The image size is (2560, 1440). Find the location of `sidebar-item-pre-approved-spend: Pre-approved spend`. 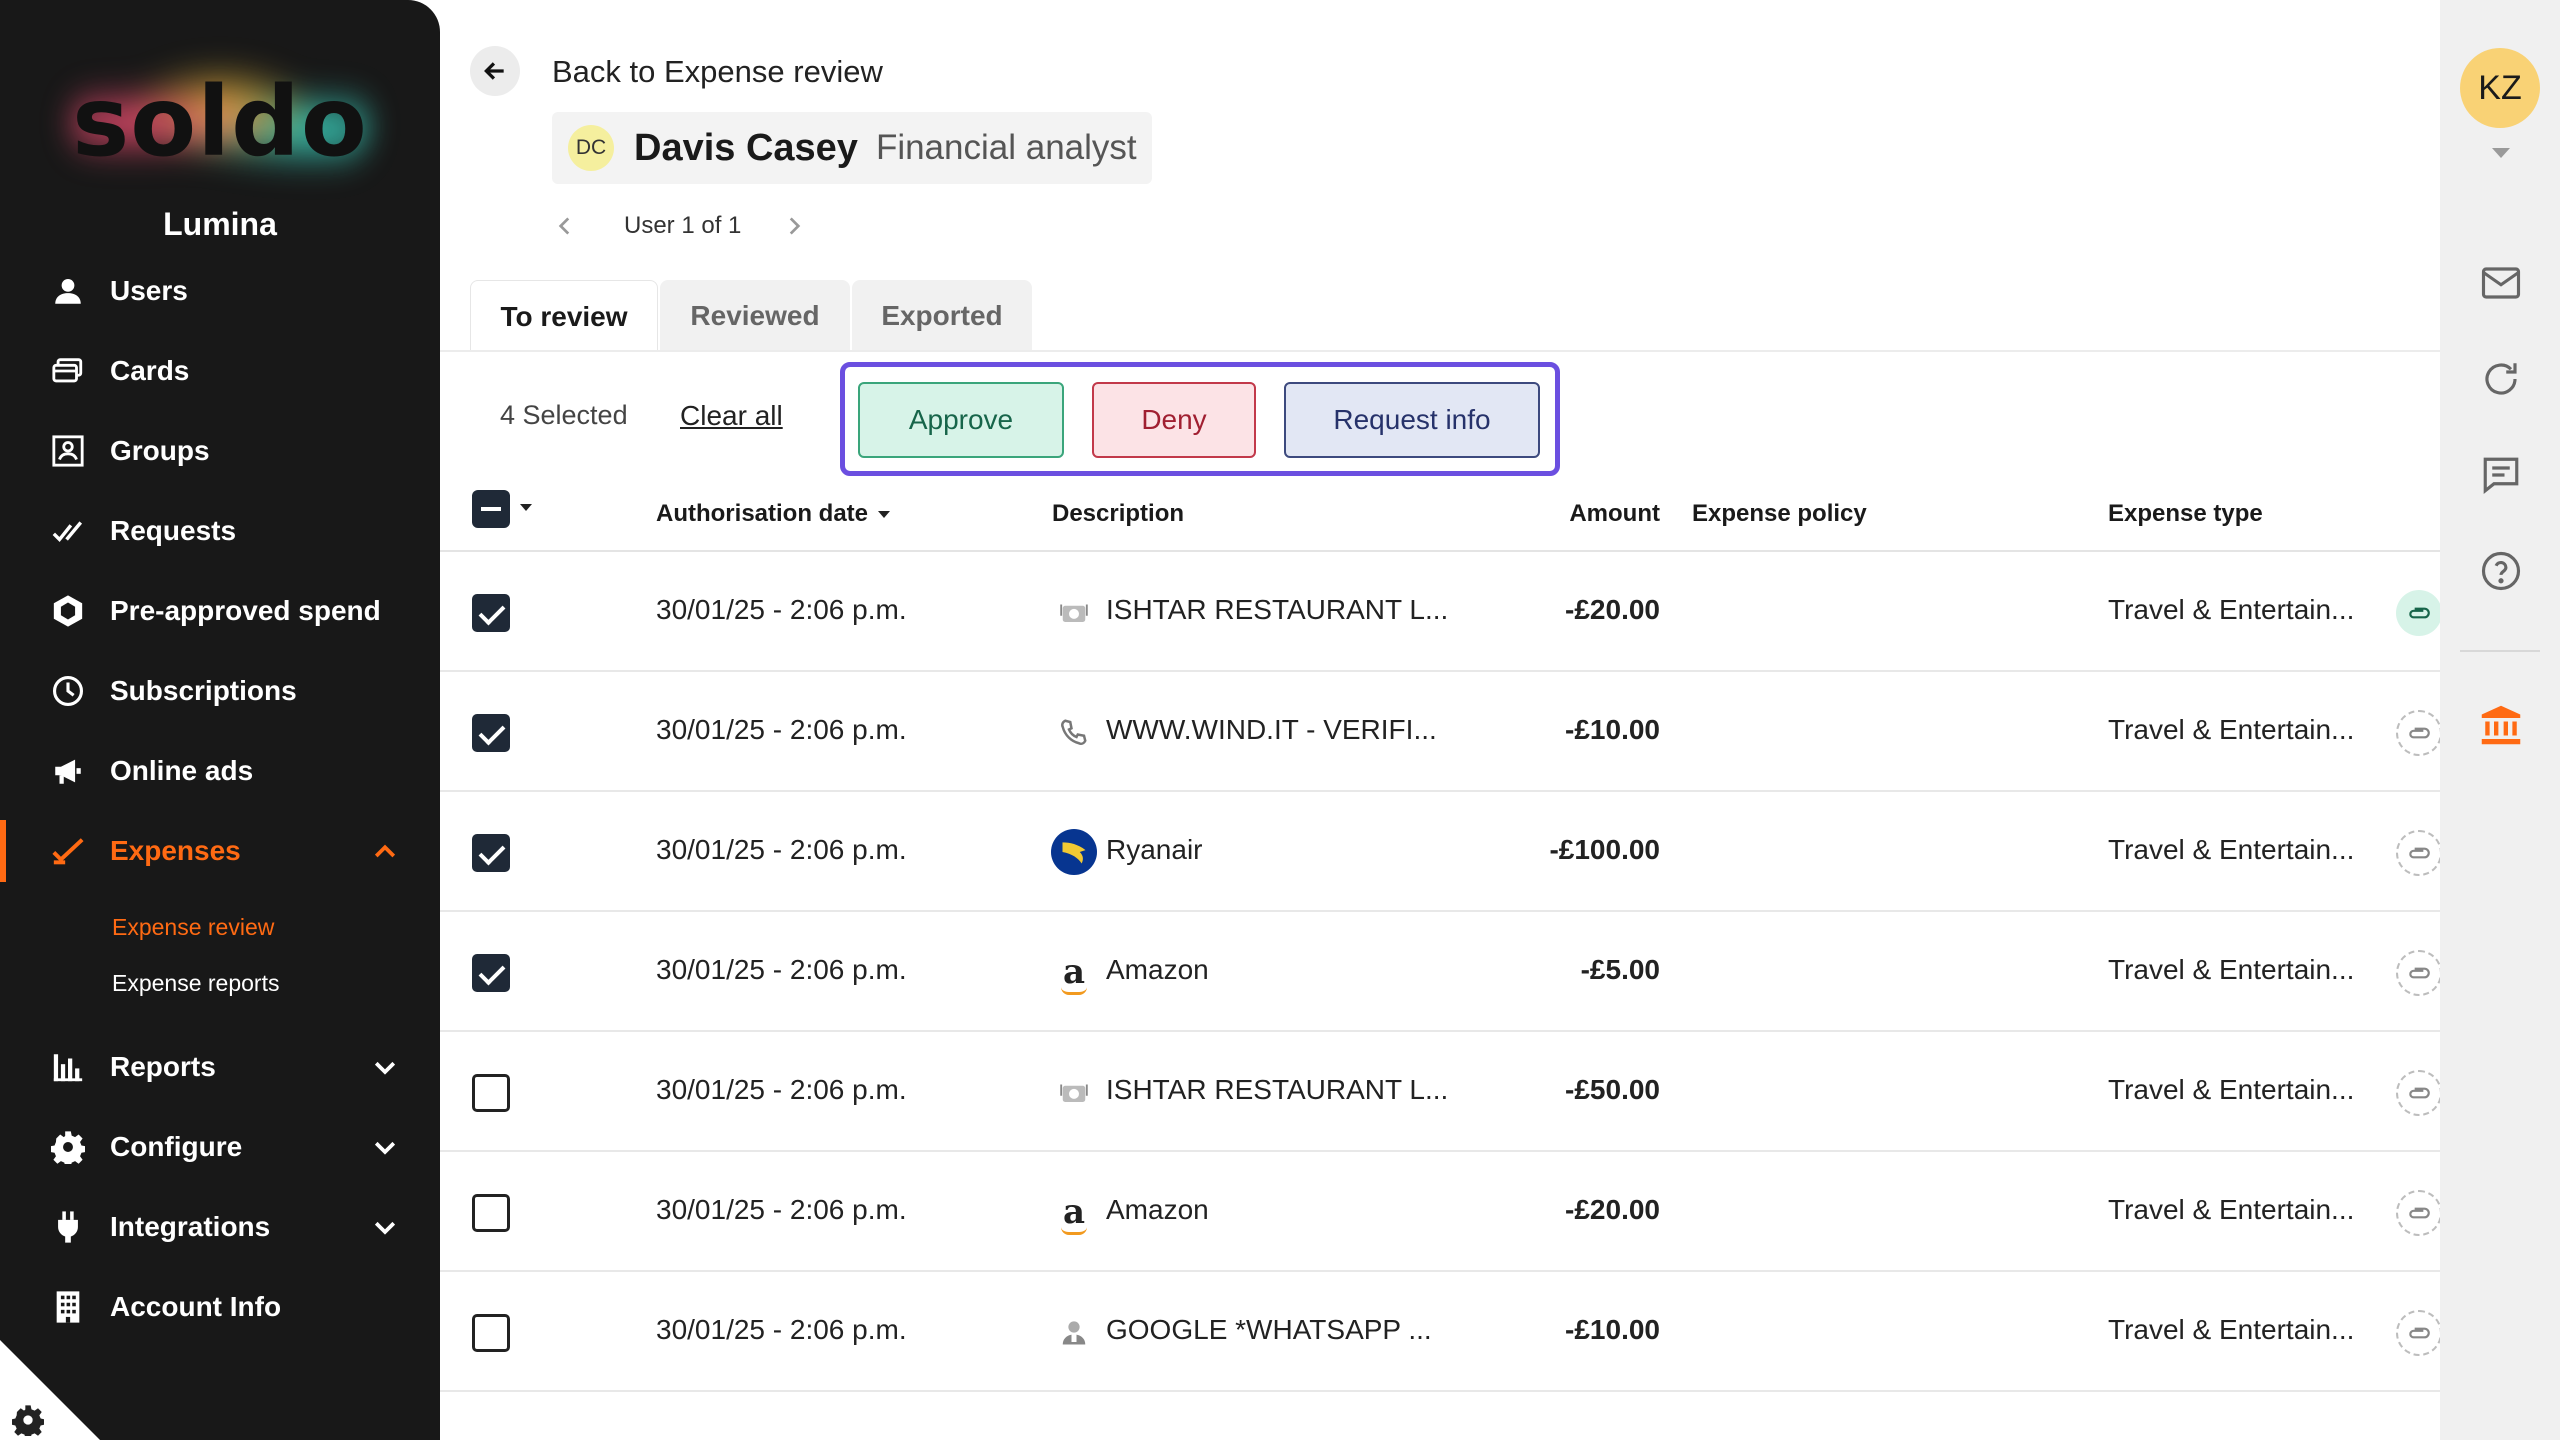

sidebar-item-pre-approved-spend: Pre-approved spend is located at coordinates (220, 611).